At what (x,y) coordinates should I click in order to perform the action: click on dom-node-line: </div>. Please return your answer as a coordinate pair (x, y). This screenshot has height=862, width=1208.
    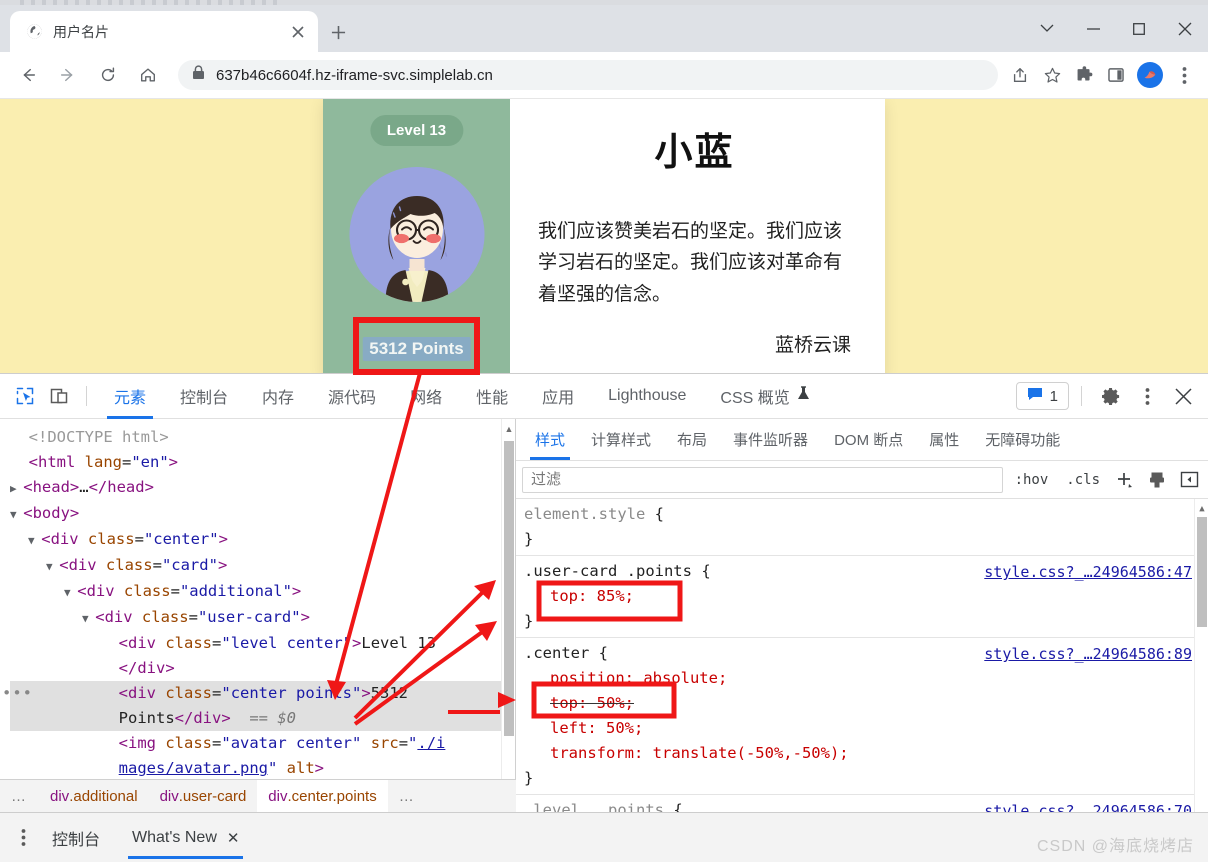
    Looking at the image, I should click on (262, 668).